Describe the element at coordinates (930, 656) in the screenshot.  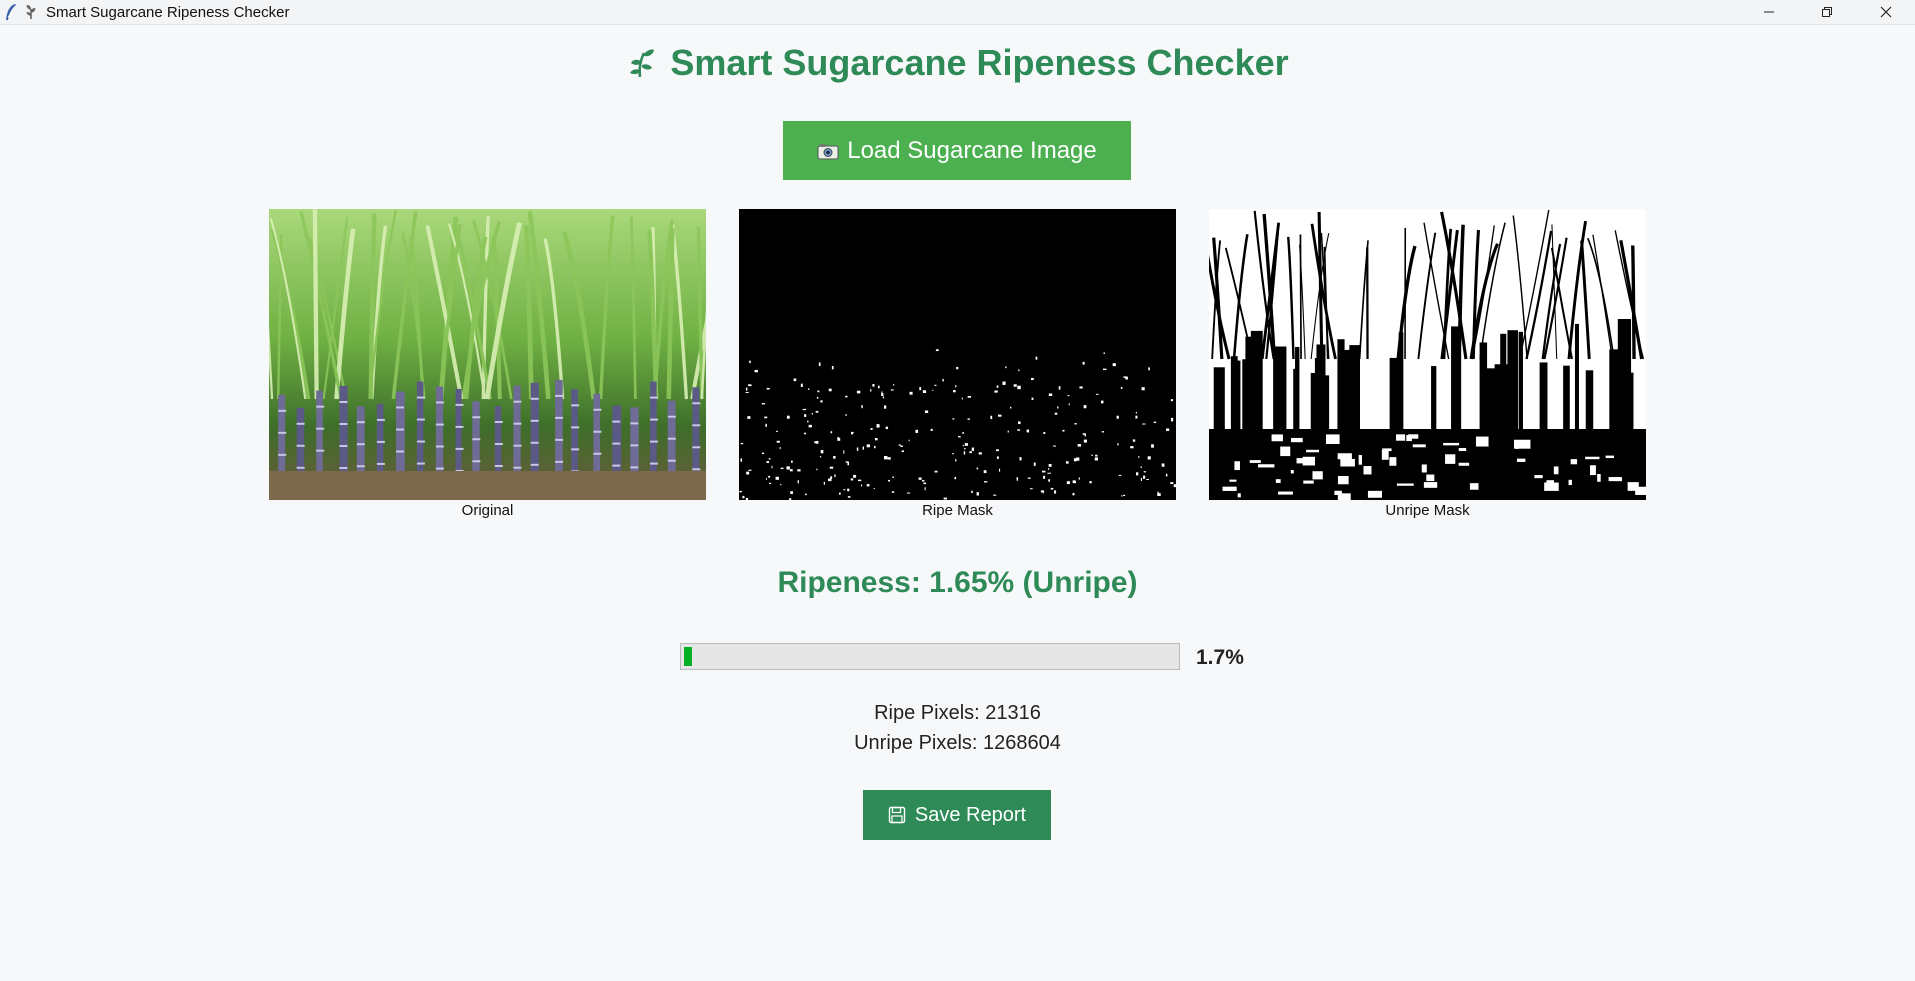
I see `ripeness-progress-bar` at that location.